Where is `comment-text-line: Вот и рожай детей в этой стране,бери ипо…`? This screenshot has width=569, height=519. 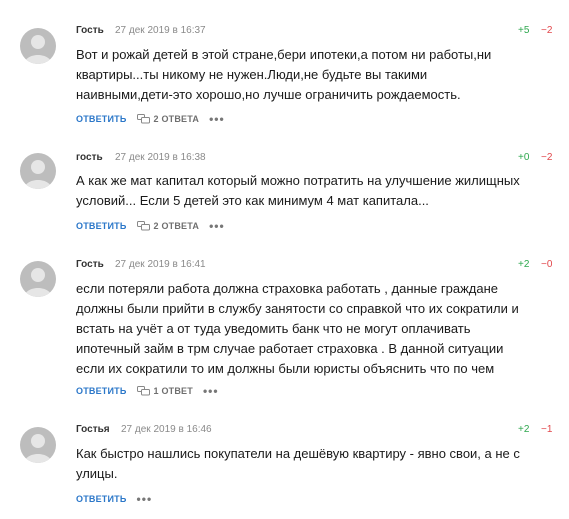
comment-text-line: Вот и рожай детей в этой стране,бери ипо… is located at coordinates (284, 54).